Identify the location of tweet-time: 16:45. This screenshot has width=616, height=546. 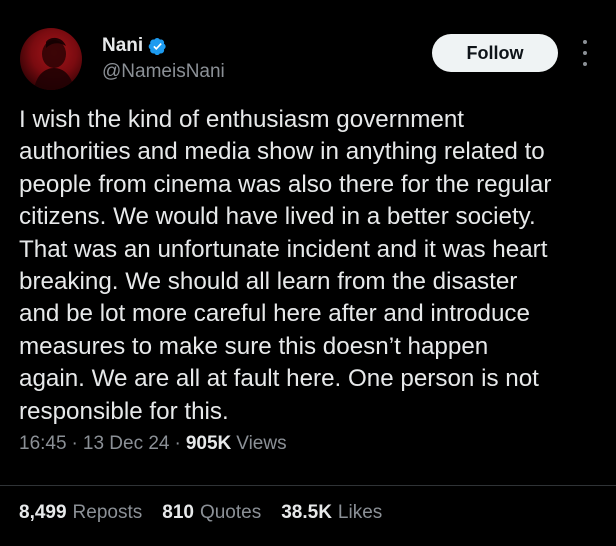
(43, 444).